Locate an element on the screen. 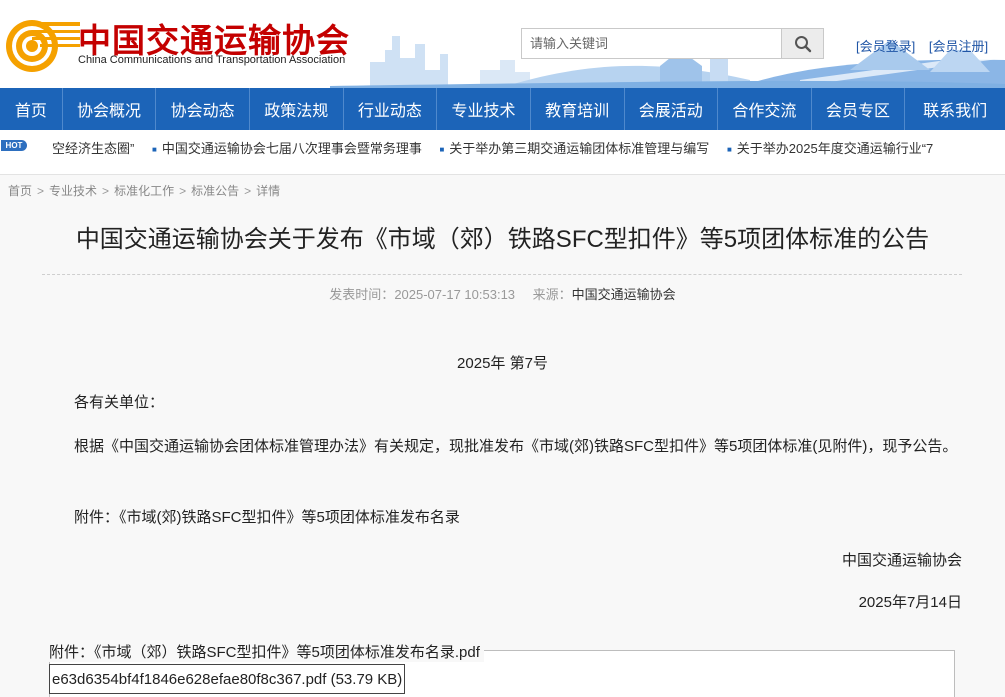 The width and height of the screenshot is (1005, 697). search-button is located at coordinates (802, 43).